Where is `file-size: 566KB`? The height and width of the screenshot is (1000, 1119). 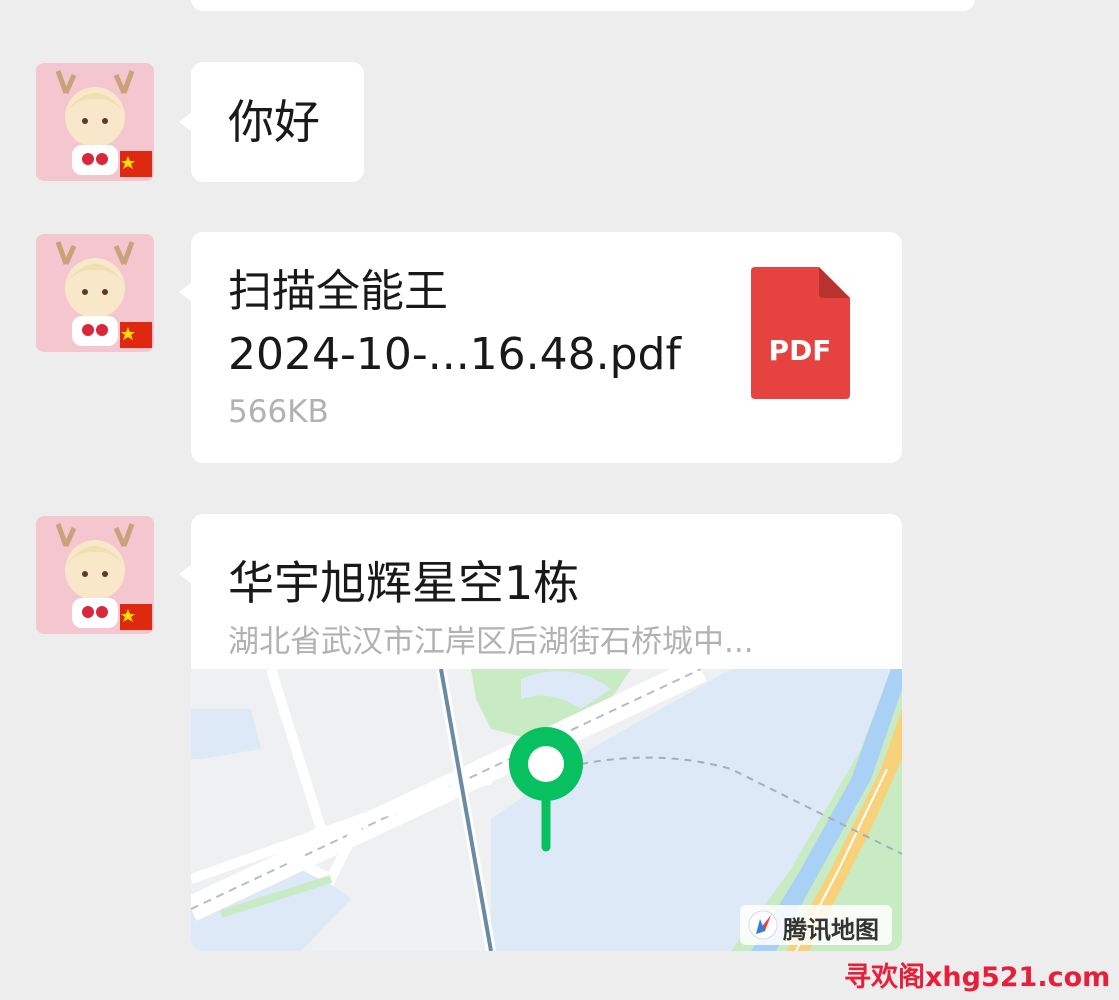
file-size: 566KB is located at coordinates (278, 412).